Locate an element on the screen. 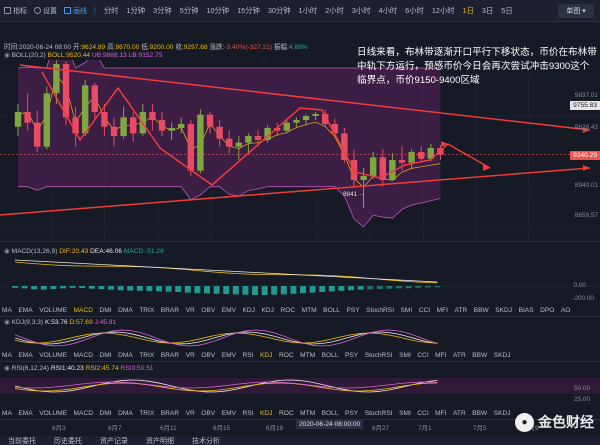 This screenshot has width=600, height=445. timeframe-tab: 15分钟 is located at coordinates (248, 10).